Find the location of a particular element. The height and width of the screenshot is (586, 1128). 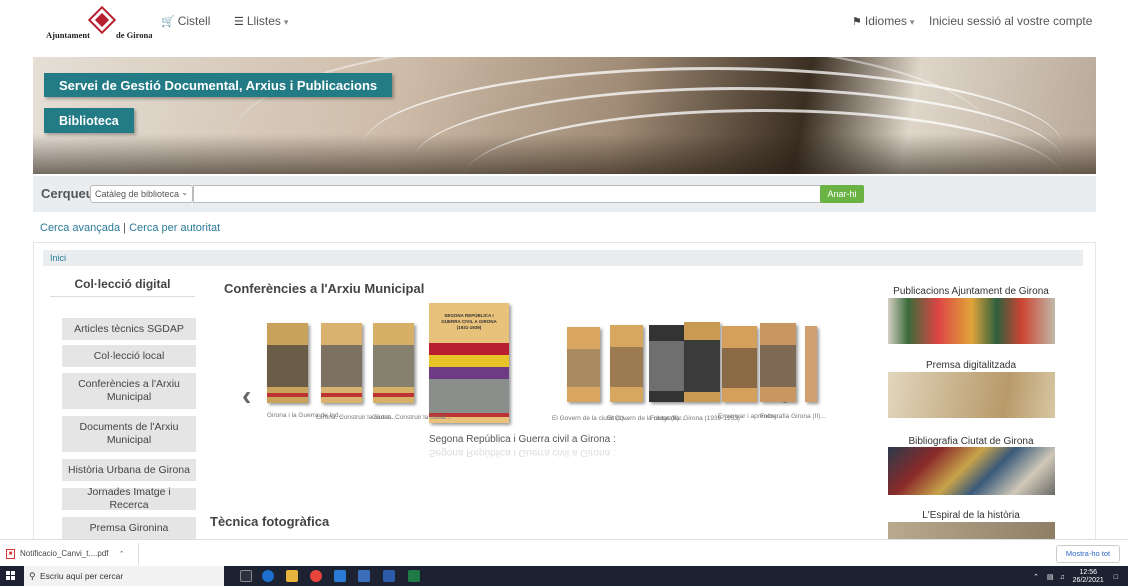

sidebar-item-urban-history: Història Urbana de Girona is located at coordinates (129, 470).